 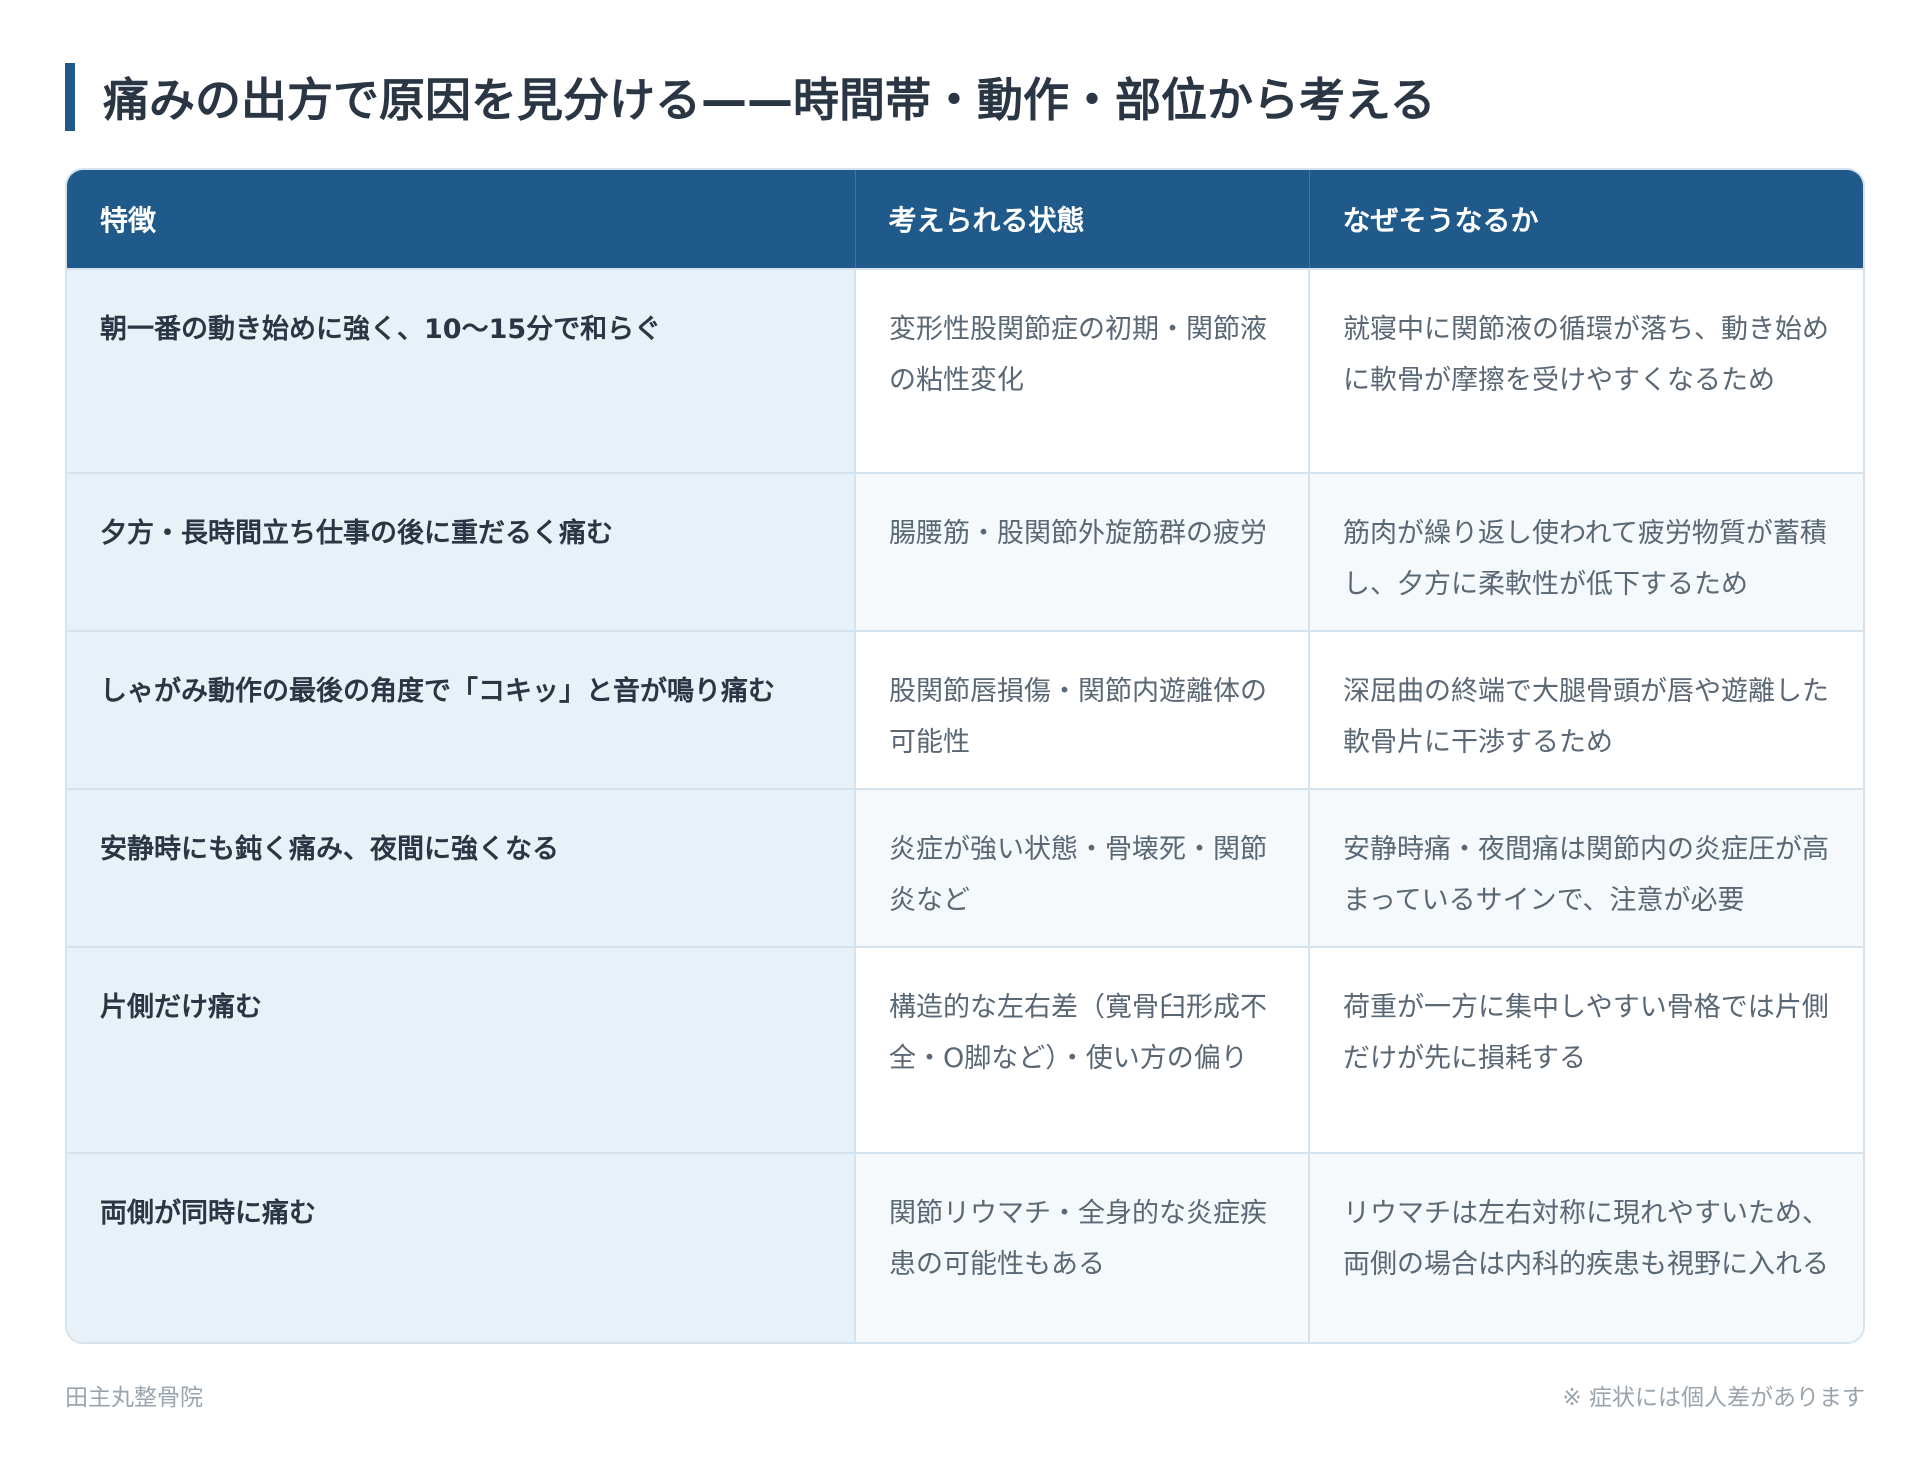 I want to click on page-header: 痛みの出方で原因を見分ける——時間帯・動作・部位から考える, so click(x=750, y=97).